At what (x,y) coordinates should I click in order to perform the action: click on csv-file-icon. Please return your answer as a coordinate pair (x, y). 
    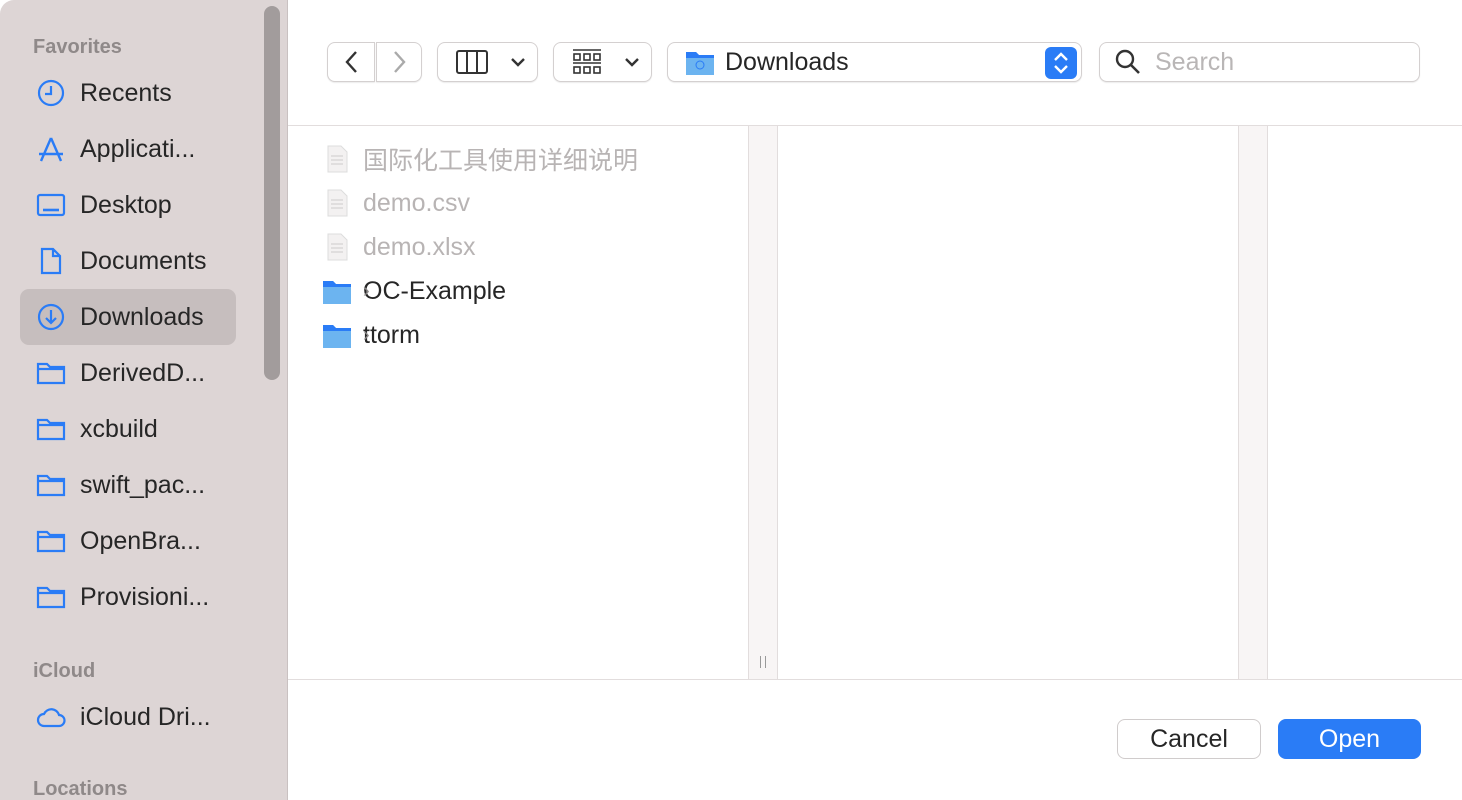
    Looking at the image, I should click on (337, 203).